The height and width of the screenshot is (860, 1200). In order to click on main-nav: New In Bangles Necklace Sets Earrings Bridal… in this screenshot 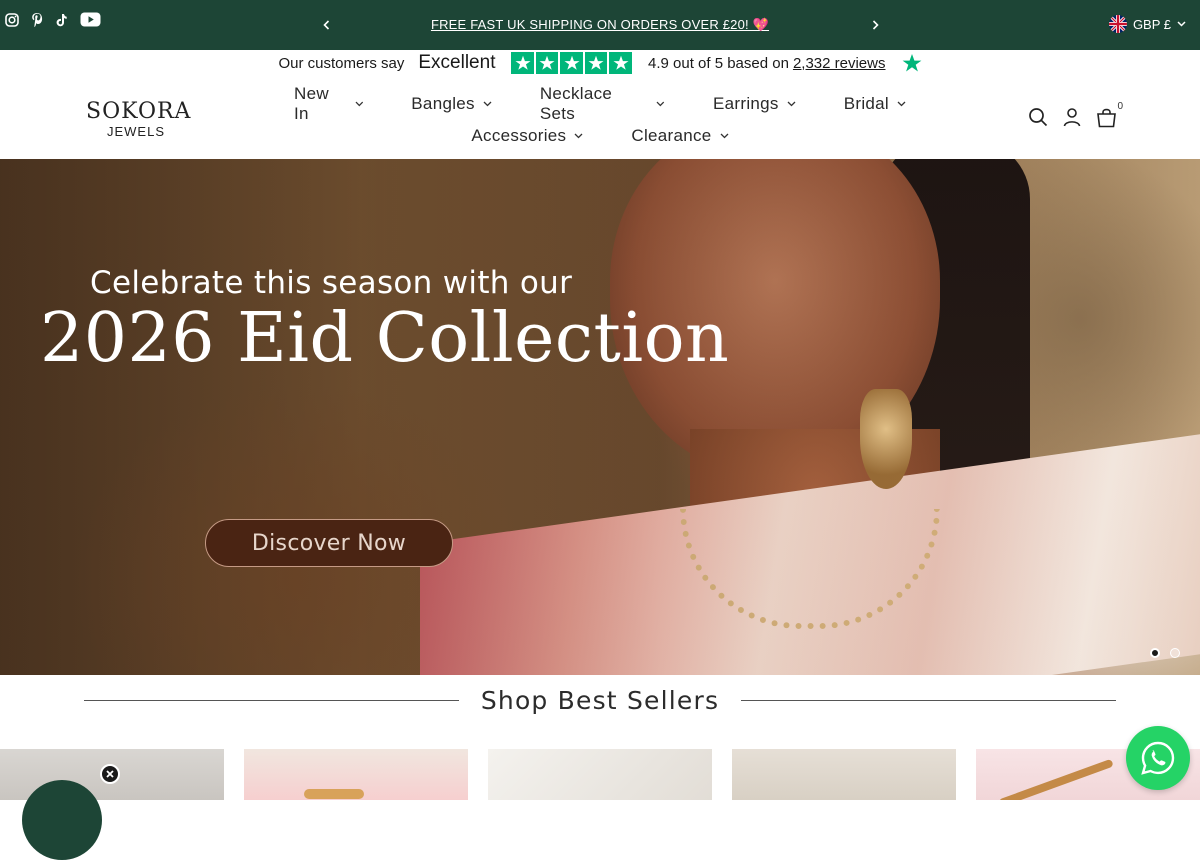, I will do `click(600, 117)`.